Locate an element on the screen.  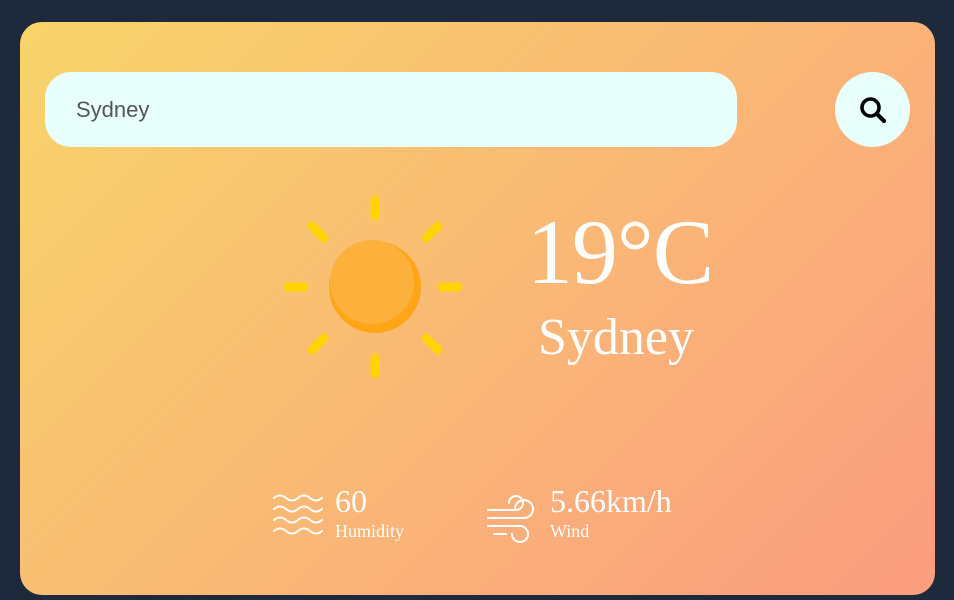
city-name: Sydney is located at coordinates (616, 337).